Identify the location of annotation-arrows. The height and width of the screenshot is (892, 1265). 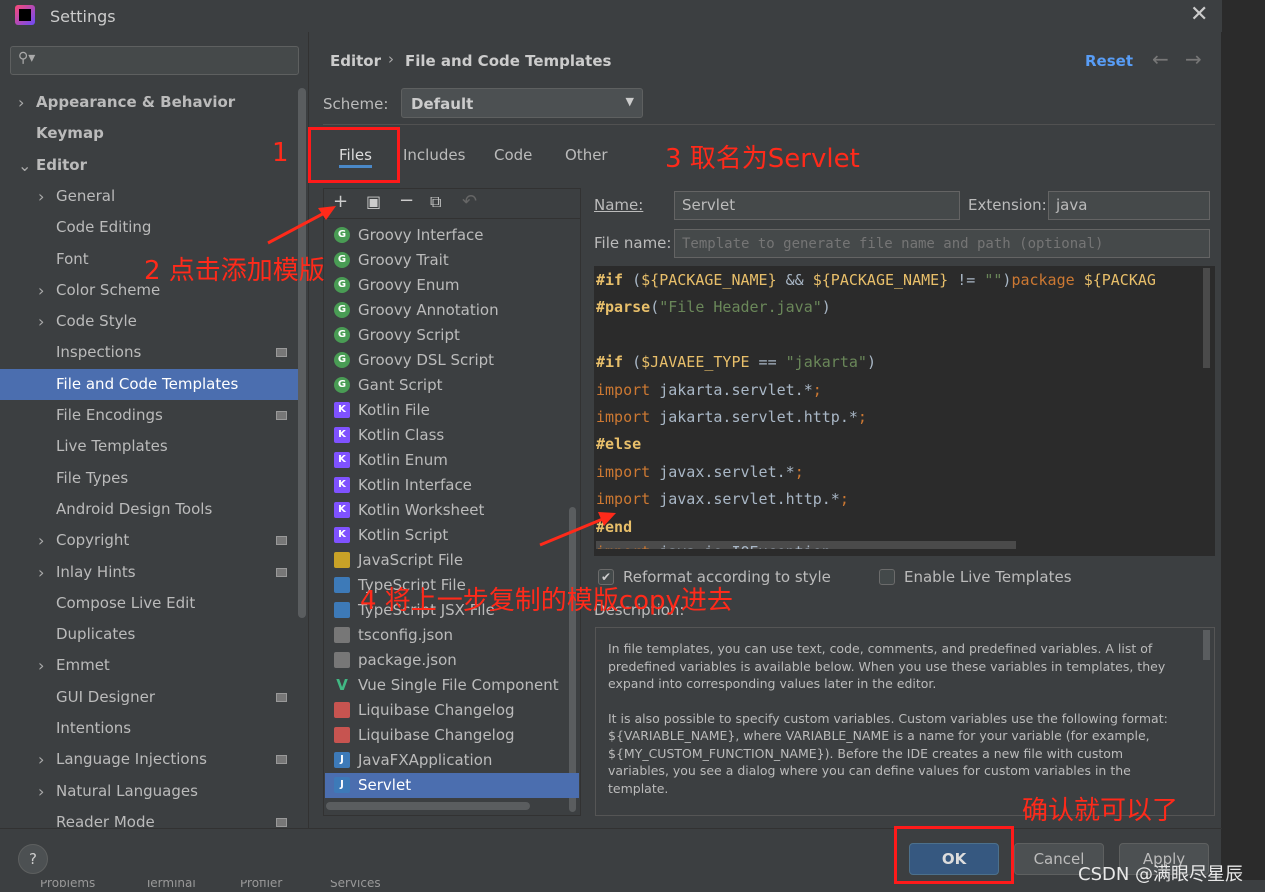
(441, 376).